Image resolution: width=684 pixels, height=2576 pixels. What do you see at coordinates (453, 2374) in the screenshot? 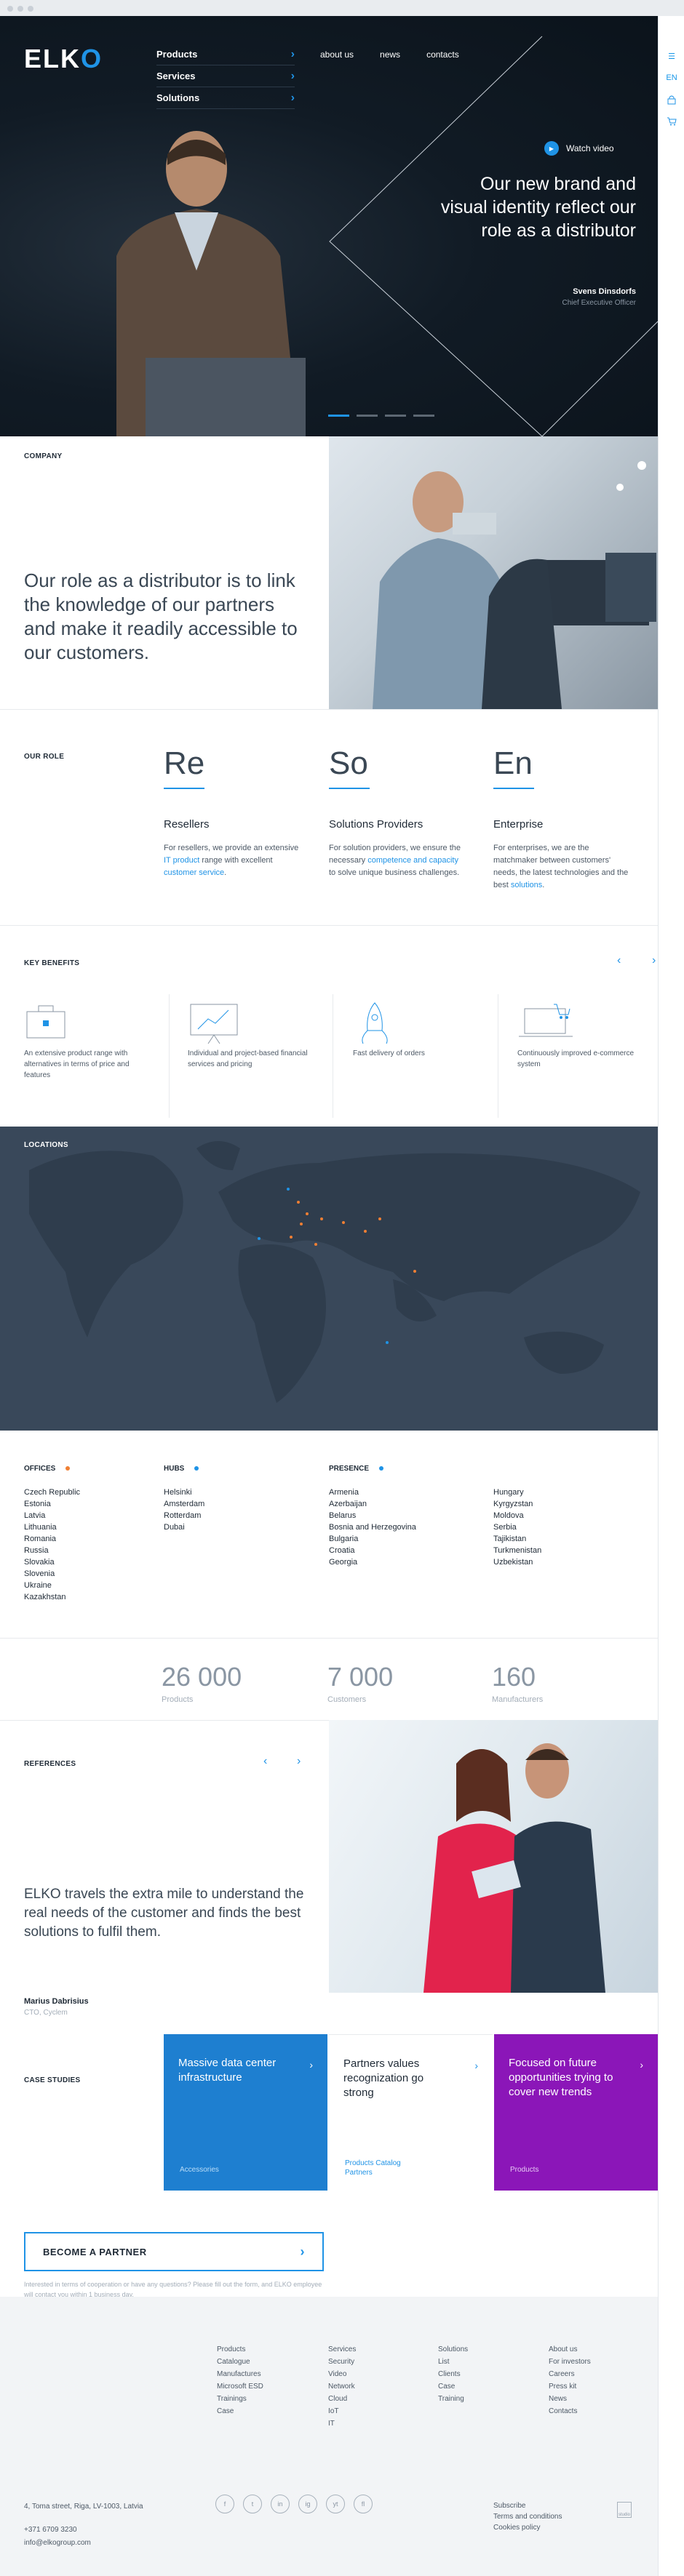
I see `footer-link: Clients` at bounding box center [453, 2374].